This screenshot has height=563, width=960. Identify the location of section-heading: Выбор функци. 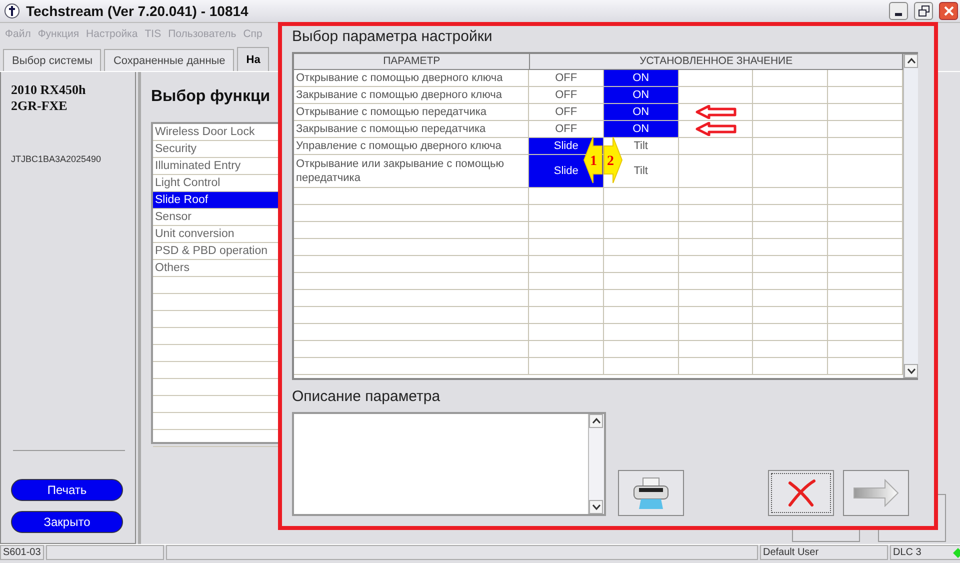
(210, 97).